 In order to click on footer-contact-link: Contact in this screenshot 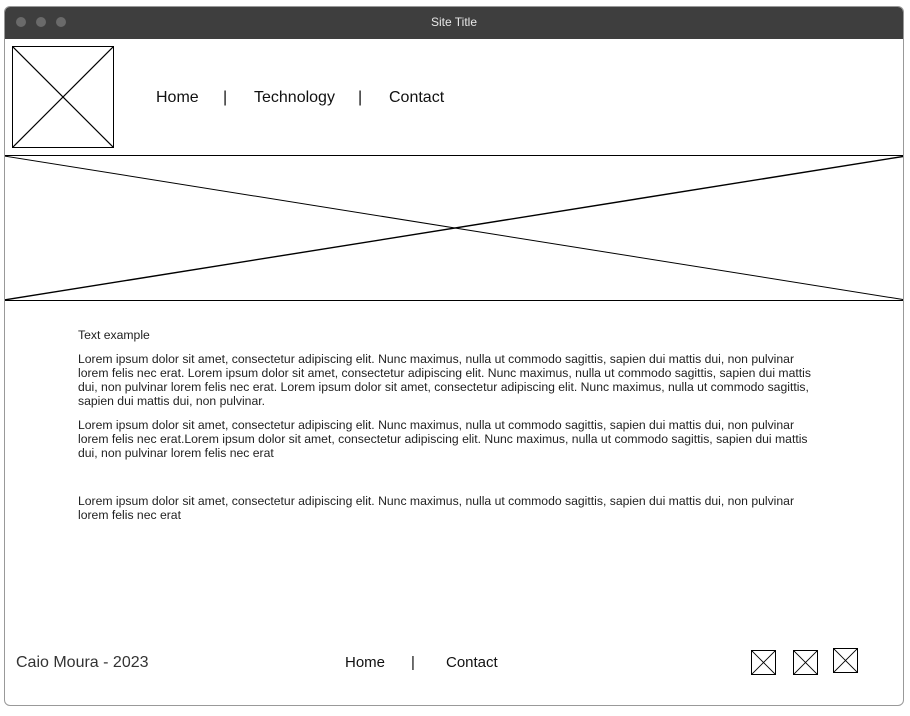, I will do `click(472, 662)`.